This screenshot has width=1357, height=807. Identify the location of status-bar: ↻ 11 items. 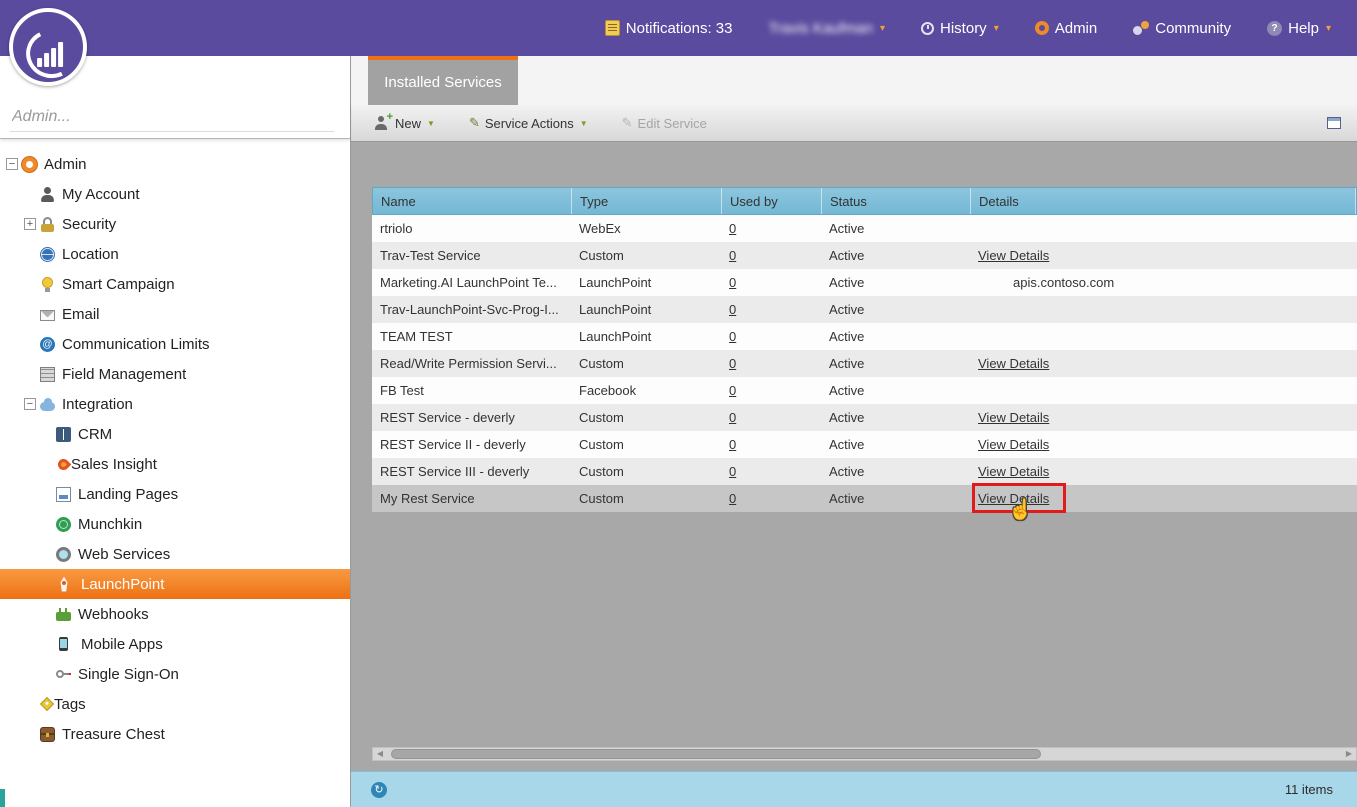
(854, 789).